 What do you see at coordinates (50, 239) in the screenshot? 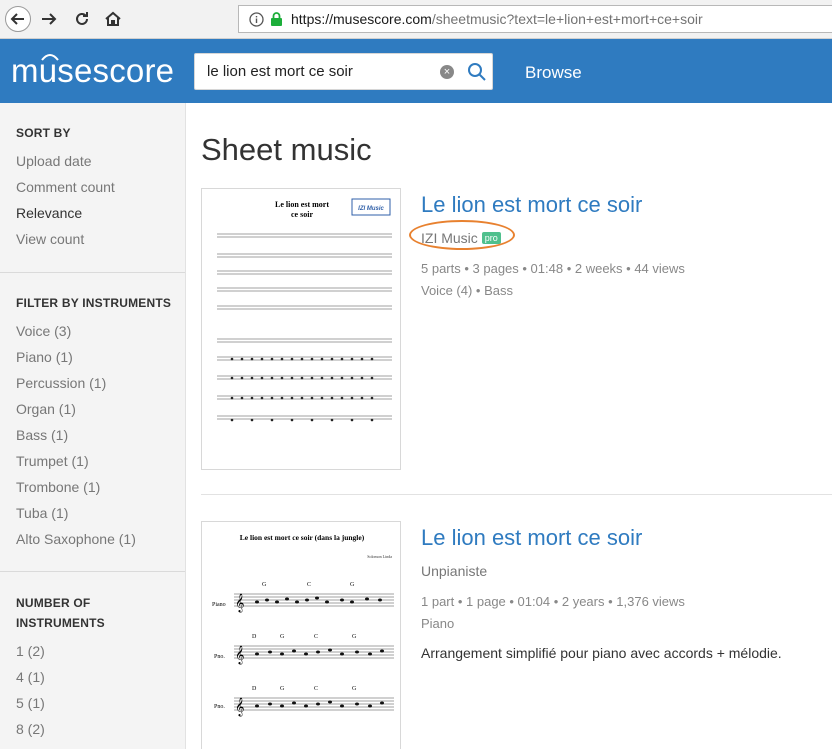
I see `sort-view-count: View count` at bounding box center [50, 239].